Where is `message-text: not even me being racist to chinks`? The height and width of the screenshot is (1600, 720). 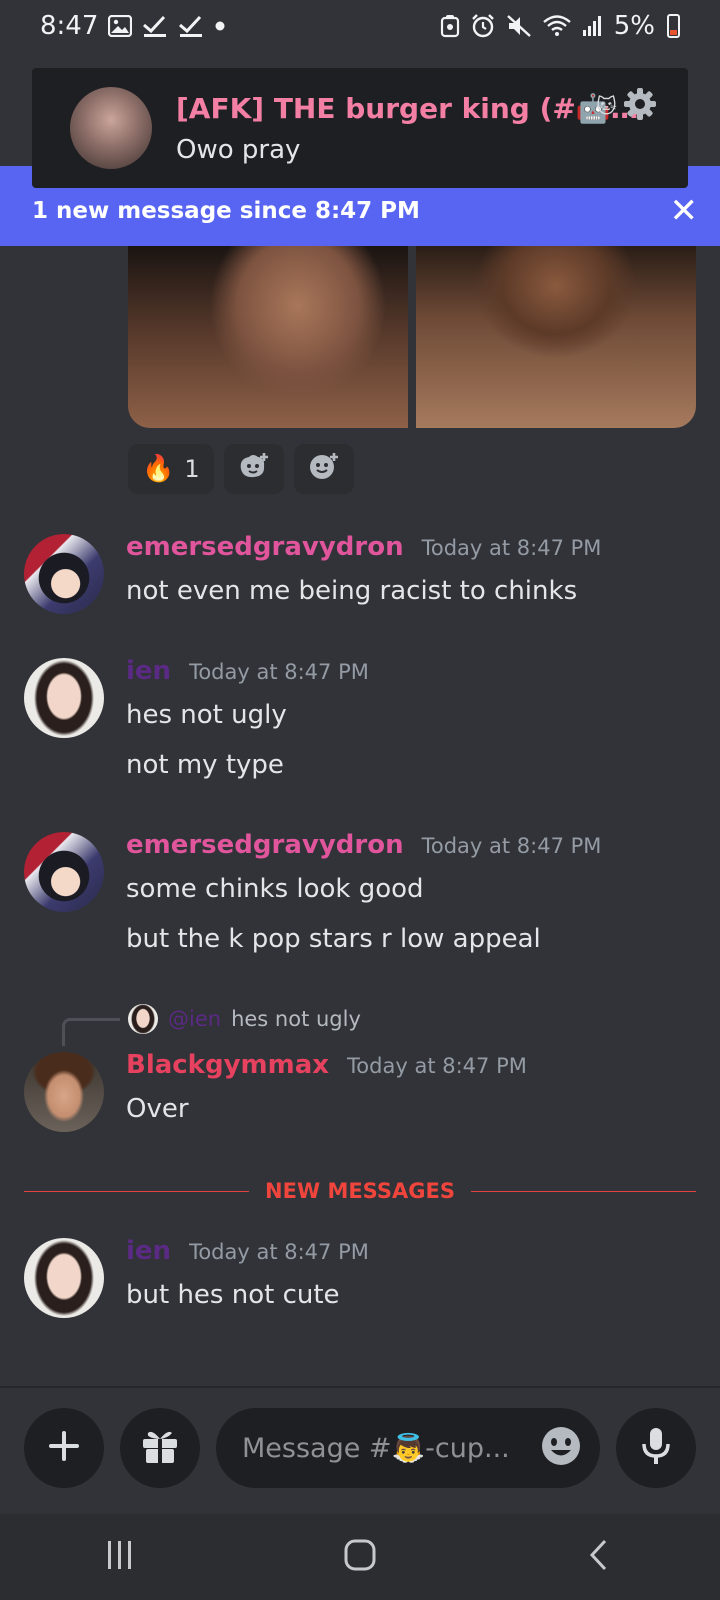 message-text: not even me being racist to chinks is located at coordinates (352, 591).